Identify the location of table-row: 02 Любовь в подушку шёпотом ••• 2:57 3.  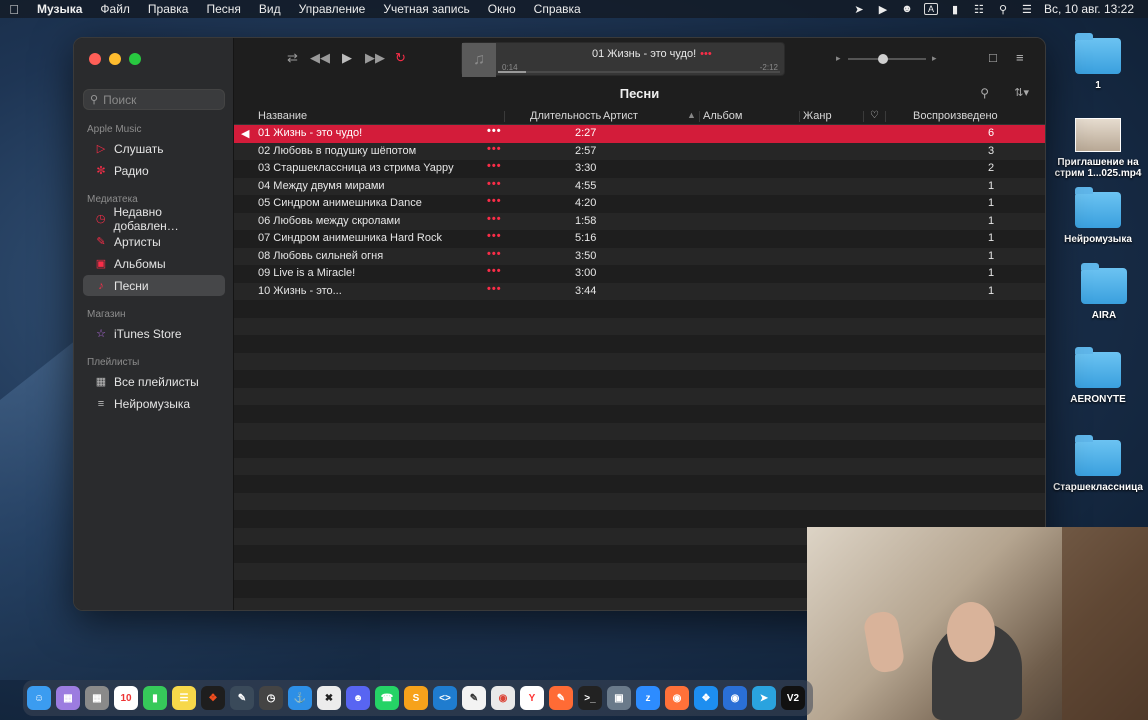
(639, 151).